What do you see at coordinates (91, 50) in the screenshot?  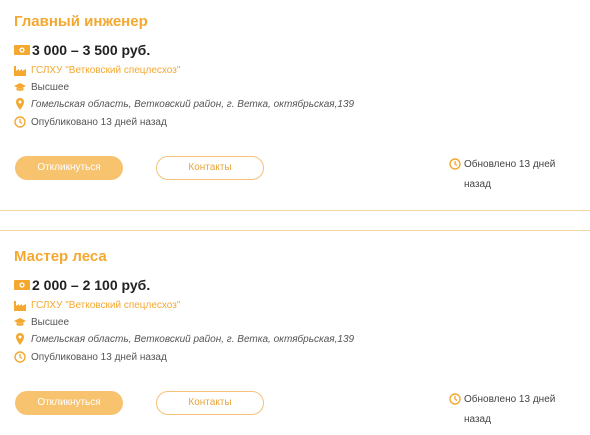 I see `salary-range: 3 000 – 3 500 руб.` at bounding box center [91, 50].